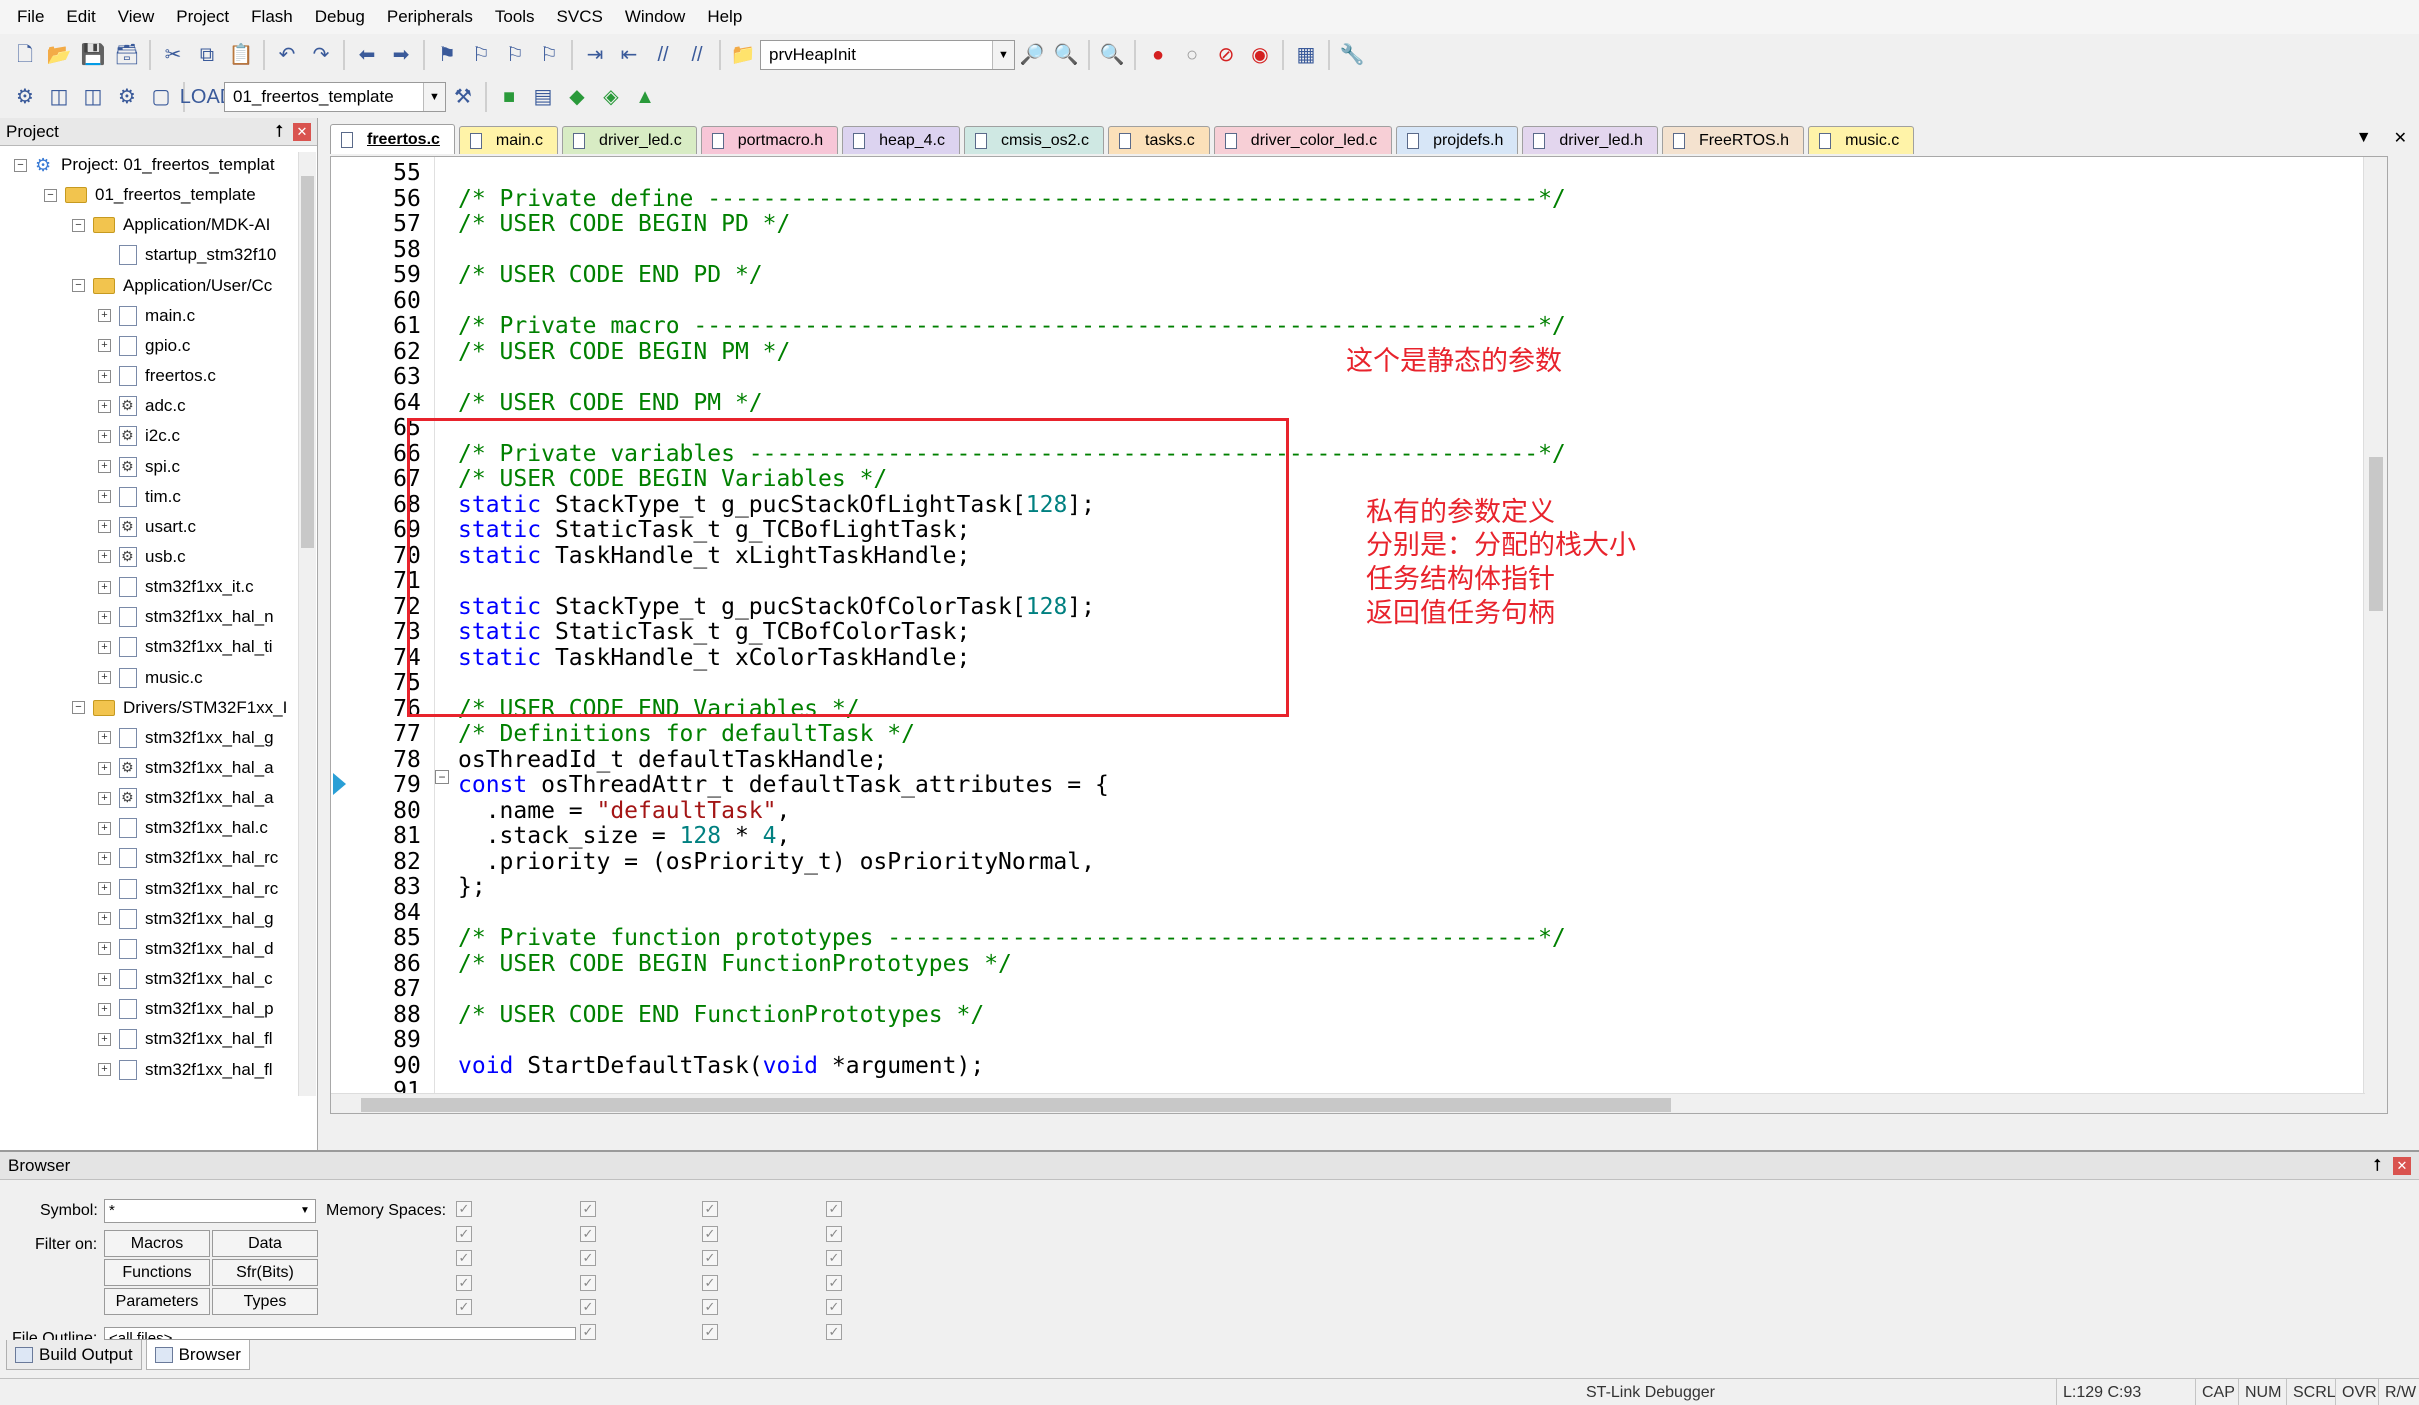 The width and height of the screenshot is (2419, 1405). I want to click on redo-icon: ↷, so click(321, 55).